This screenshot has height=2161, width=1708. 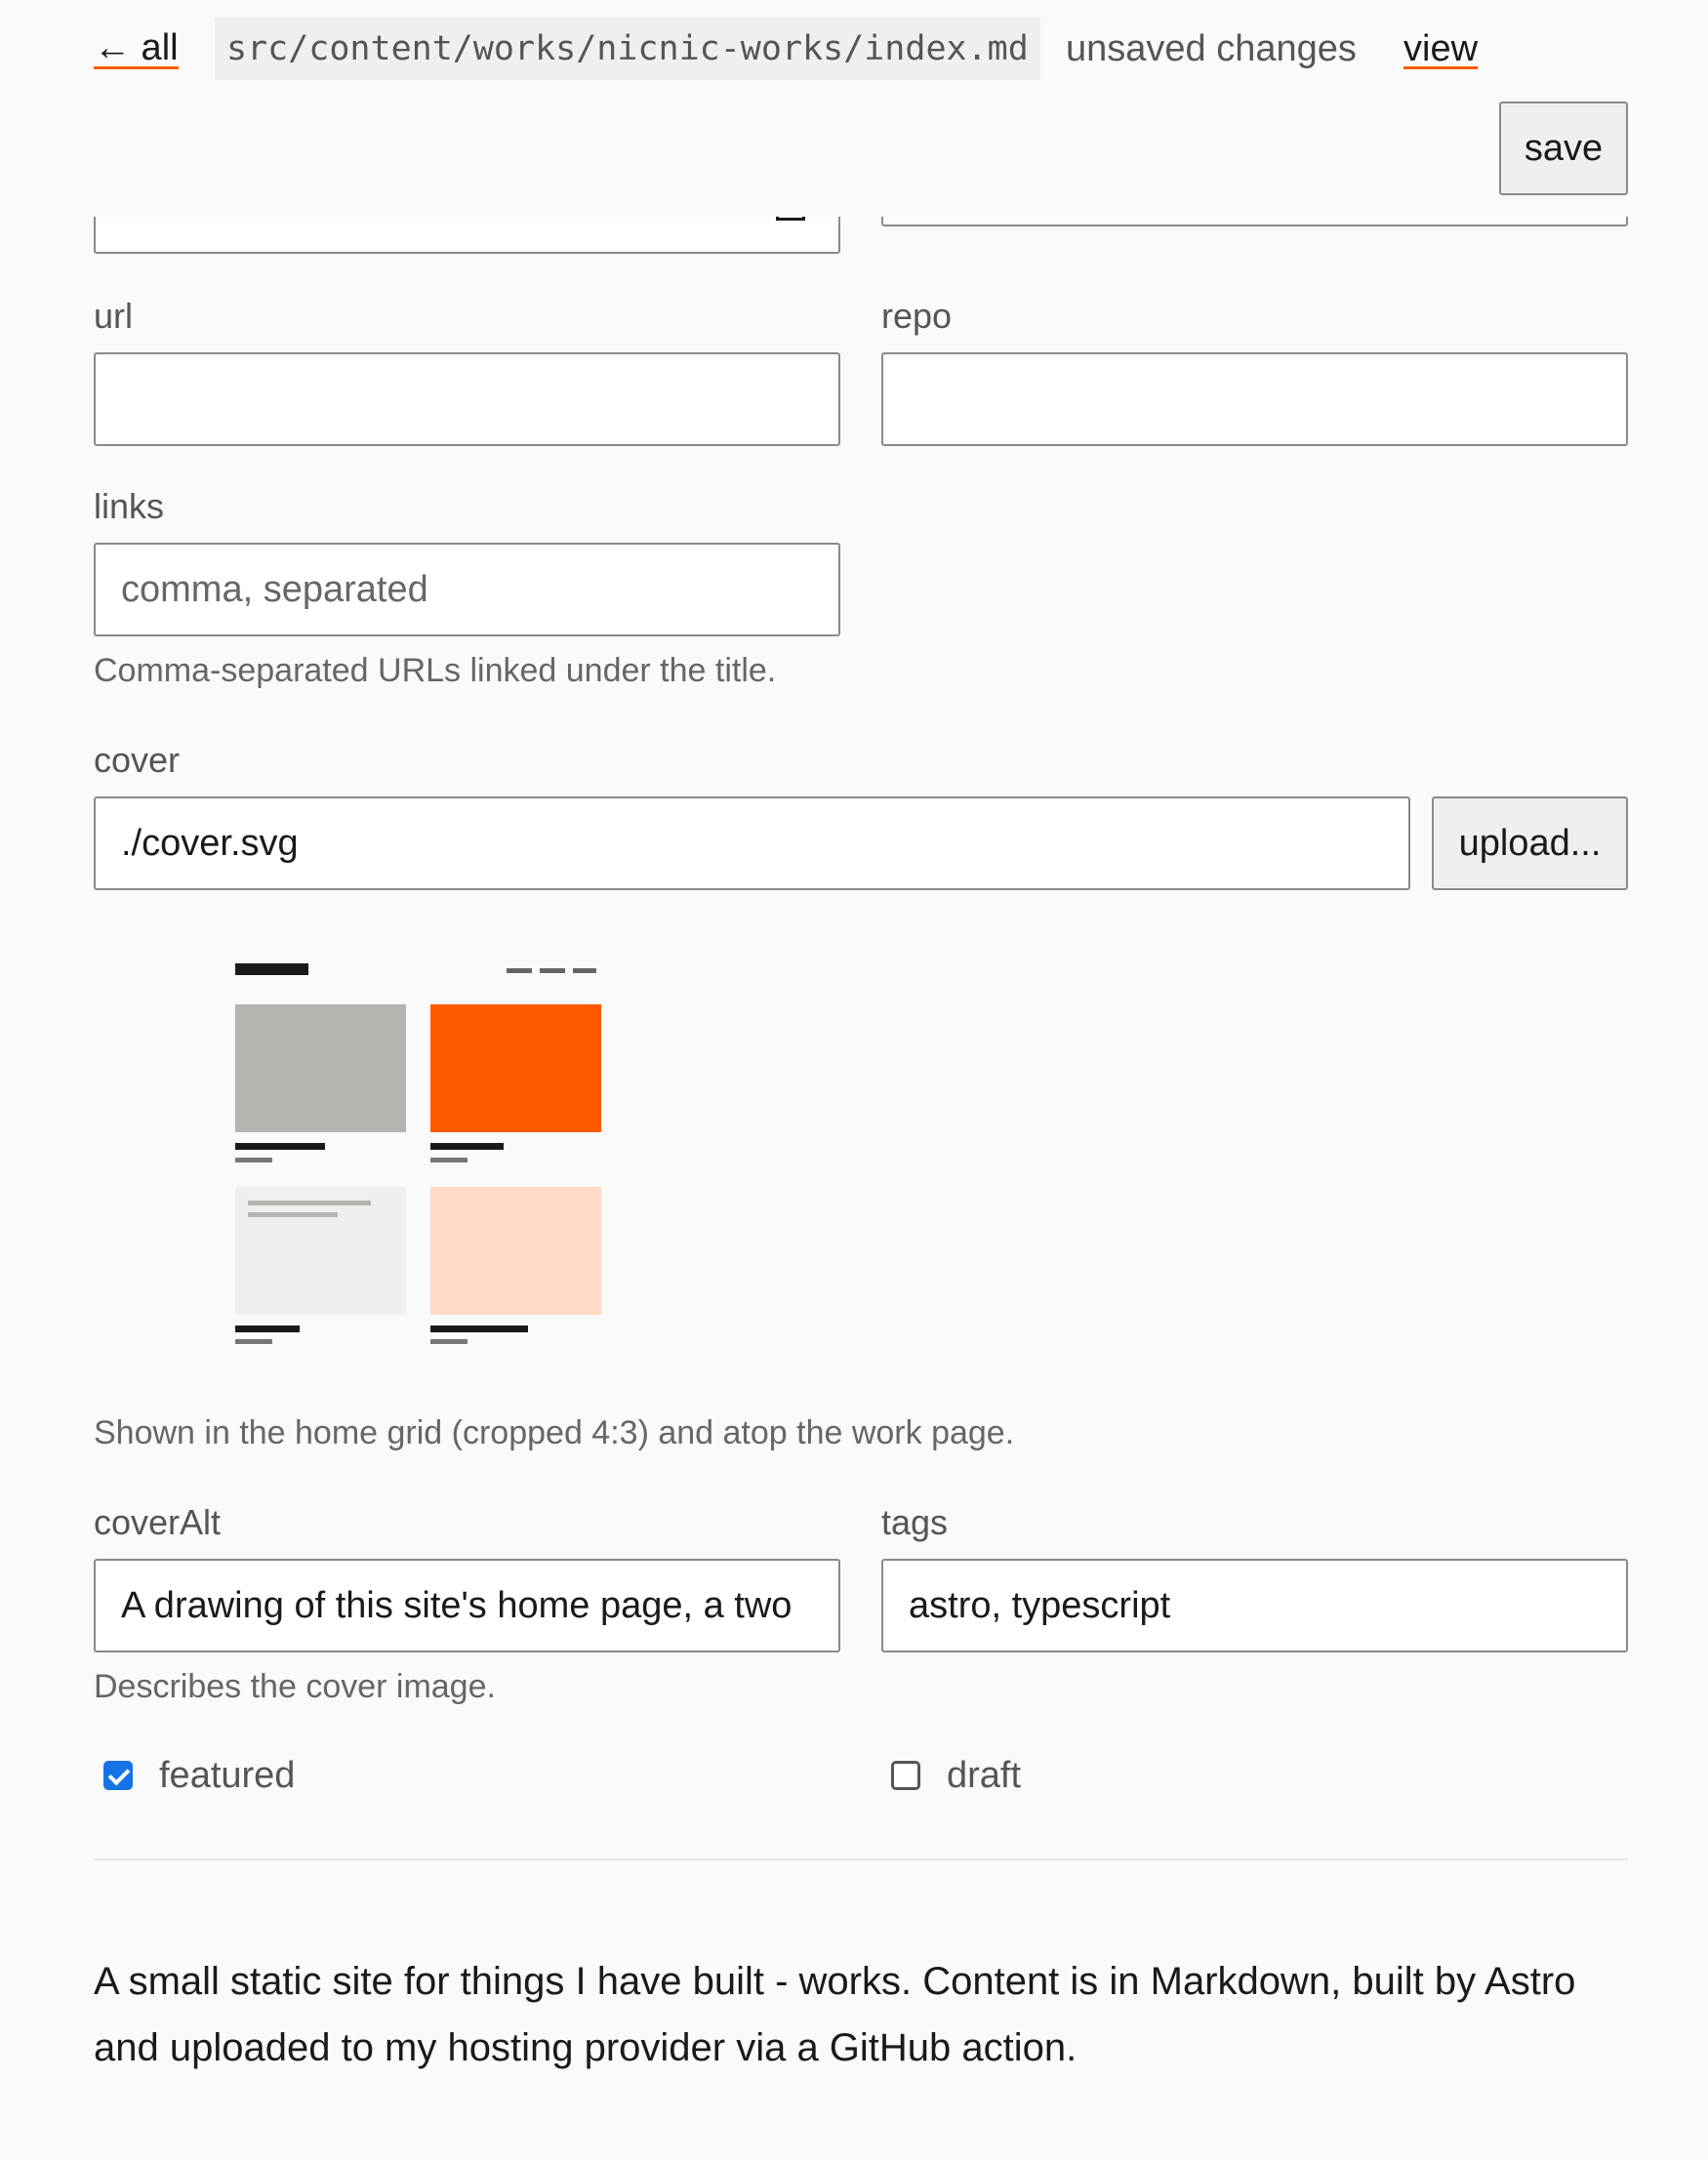 What do you see at coordinates (227, 1775) in the screenshot?
I see `featured-label: featured` at bounding box center [227, 1775].